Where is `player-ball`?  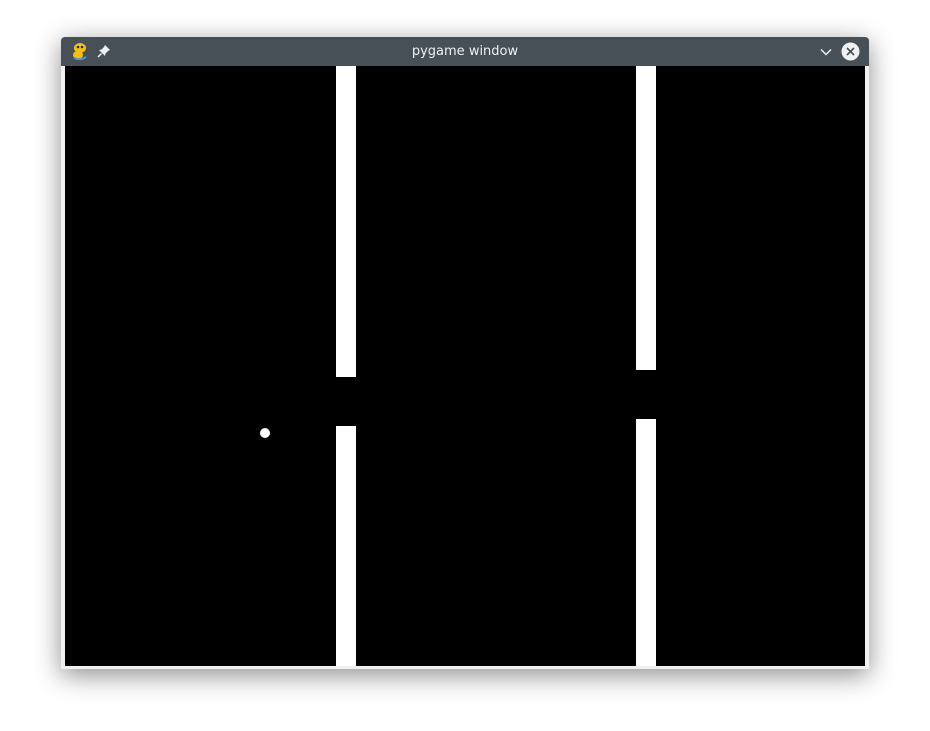 player-ball is located at coordinates (265, 433).